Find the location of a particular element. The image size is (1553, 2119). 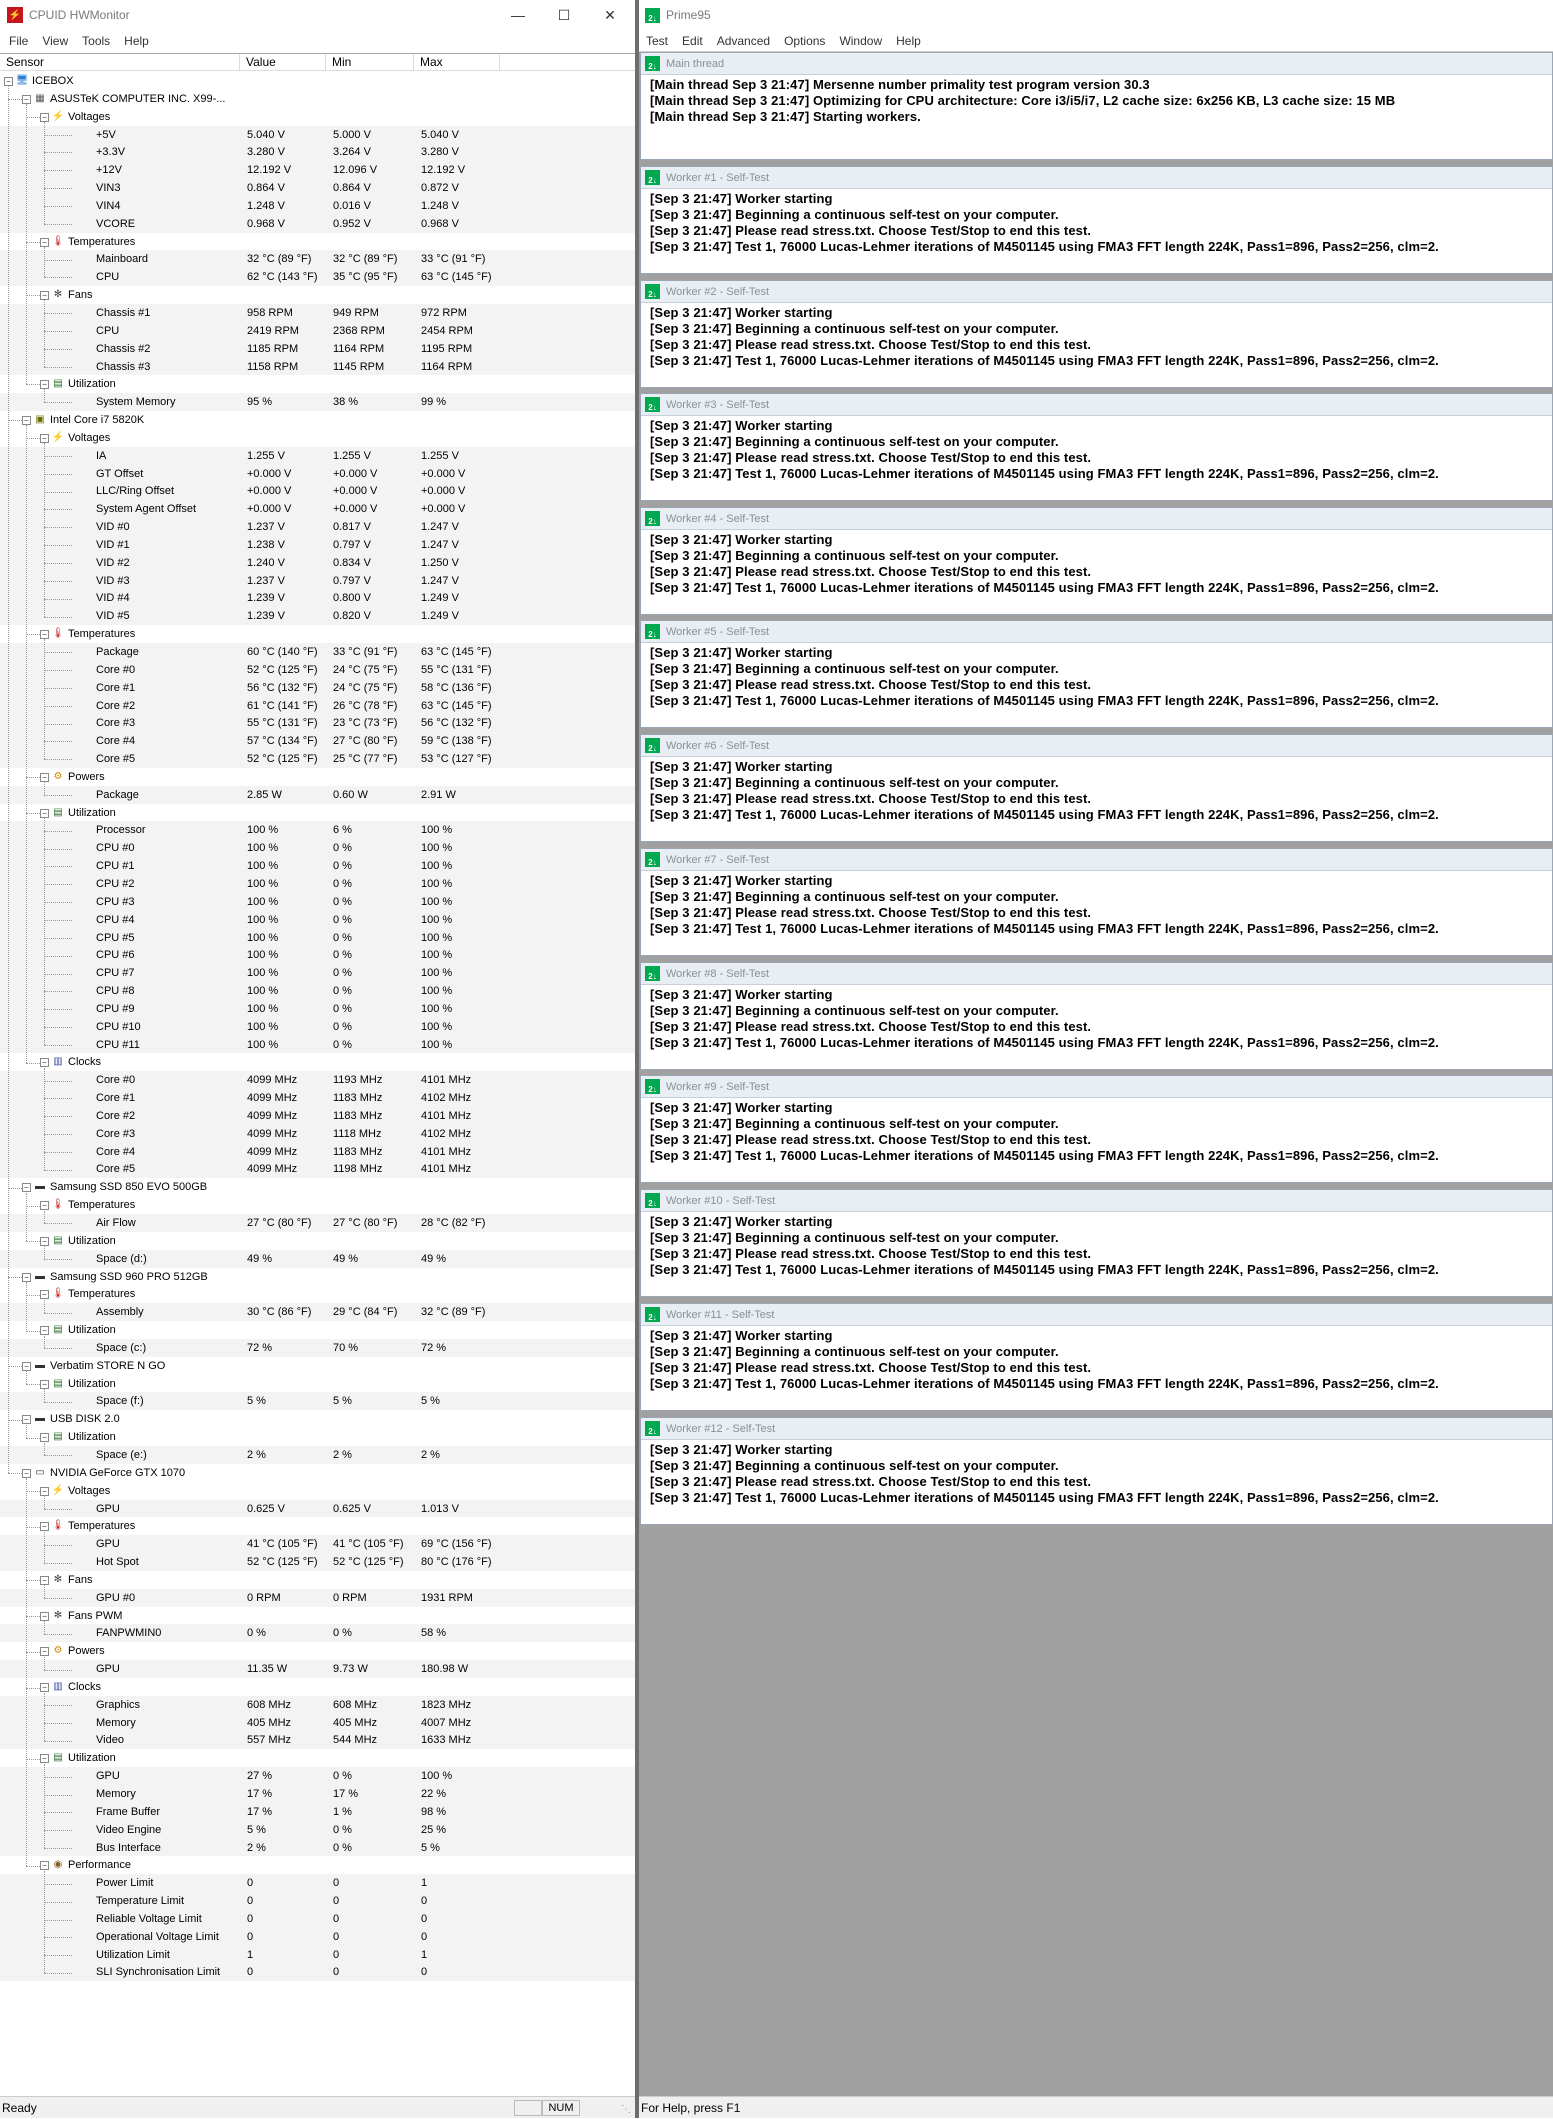

sensor-group-row: − ▬ Verbatim STORE N GO is located at coordinates (317, 1366).